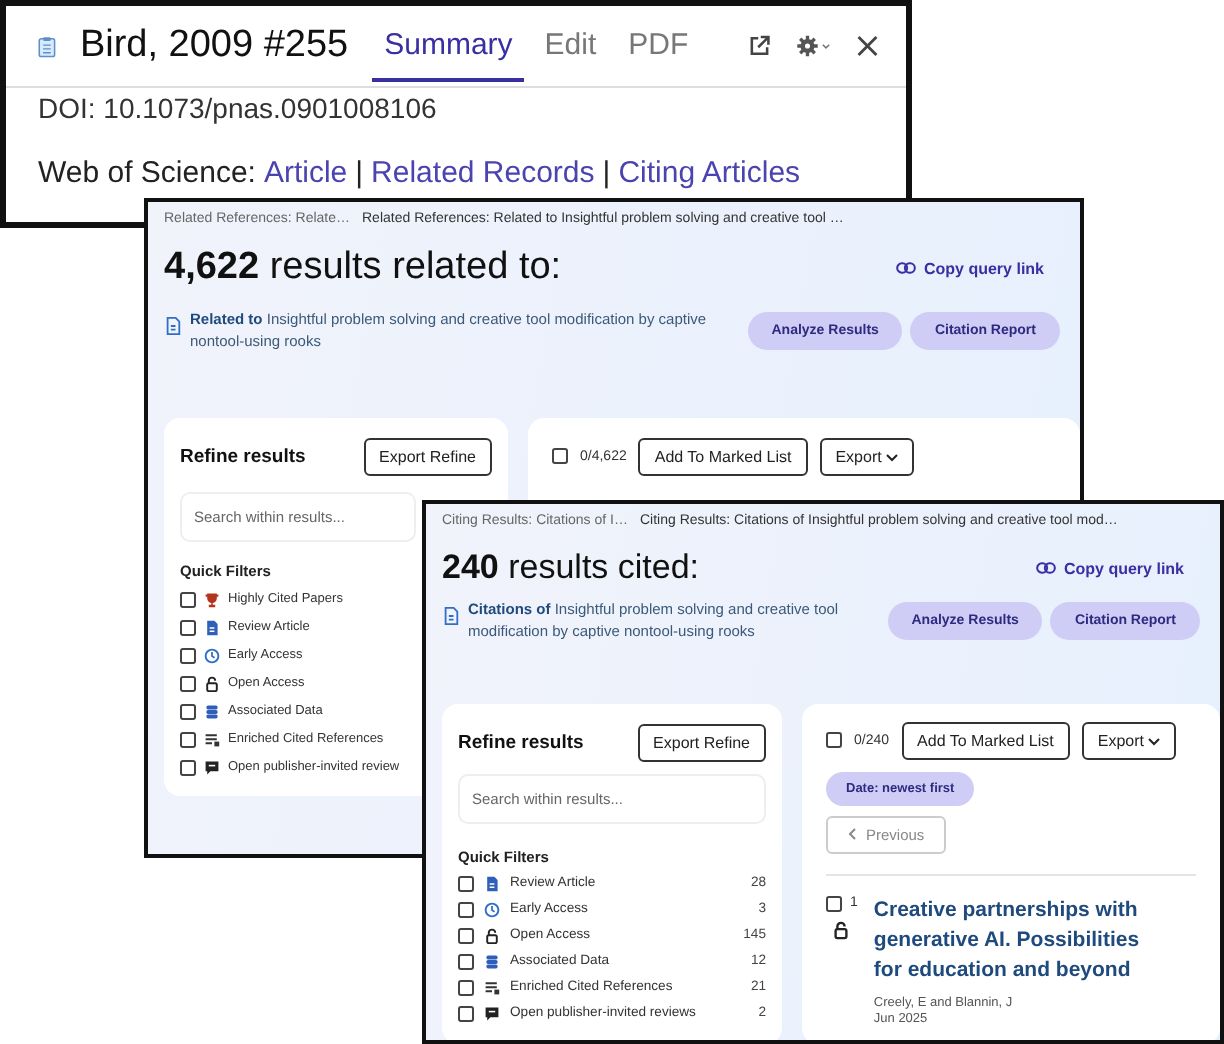 The height and width of the screenshot is (1044, 1224). What do you see at coordinates (658, 46) in the screenshot?
I see `tab: PDF` at bounding box center [658, 46].